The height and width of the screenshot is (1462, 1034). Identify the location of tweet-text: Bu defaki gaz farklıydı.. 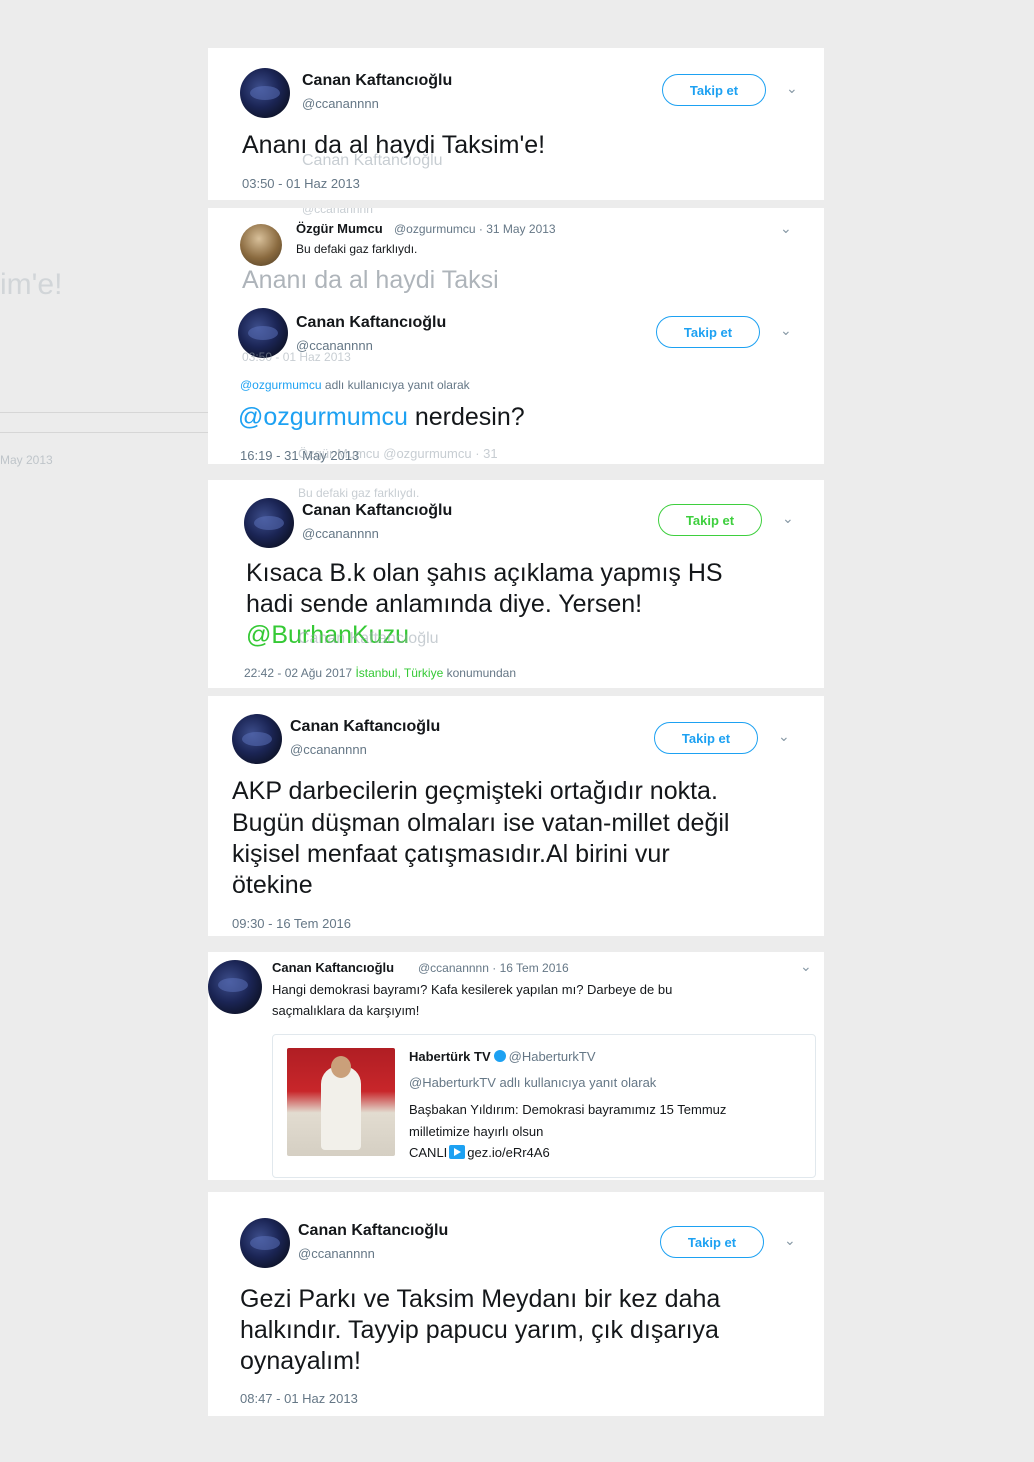
(357, 249).